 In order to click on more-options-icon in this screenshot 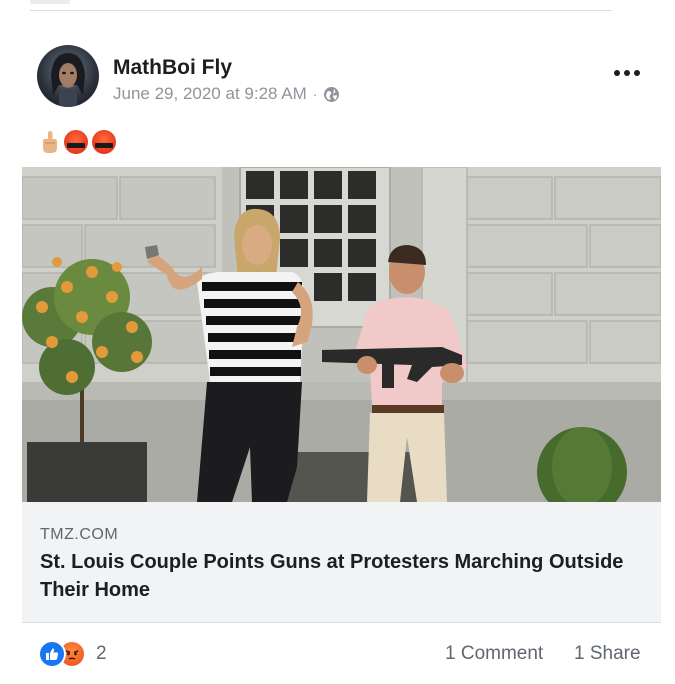, I will do `click(627, 73)`.